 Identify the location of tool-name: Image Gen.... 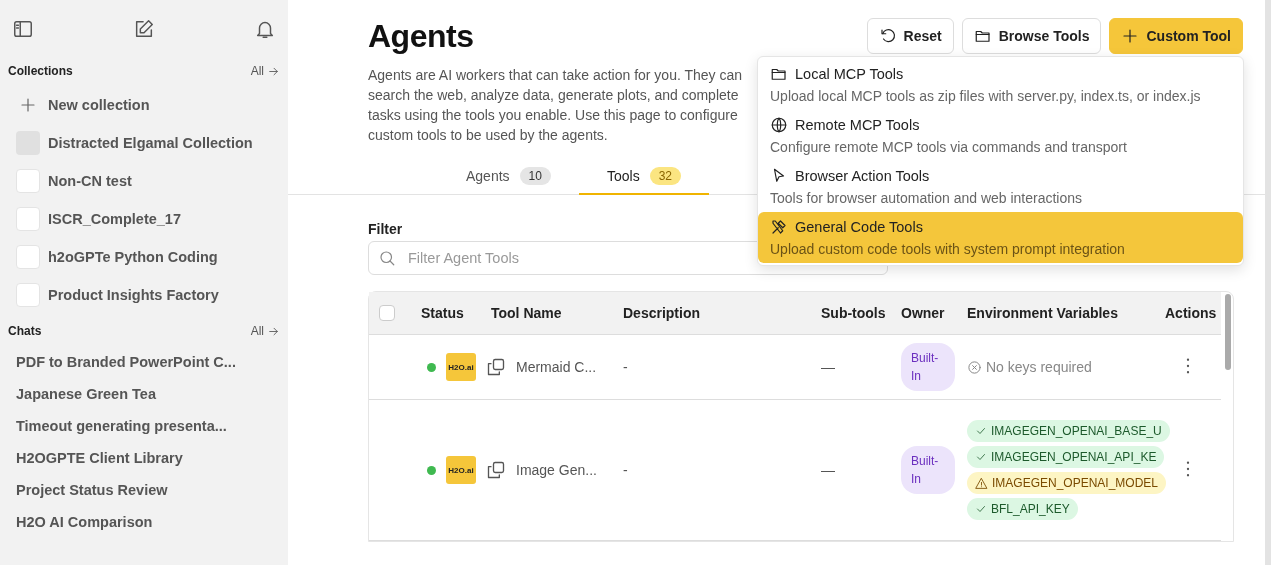
(556, 470).